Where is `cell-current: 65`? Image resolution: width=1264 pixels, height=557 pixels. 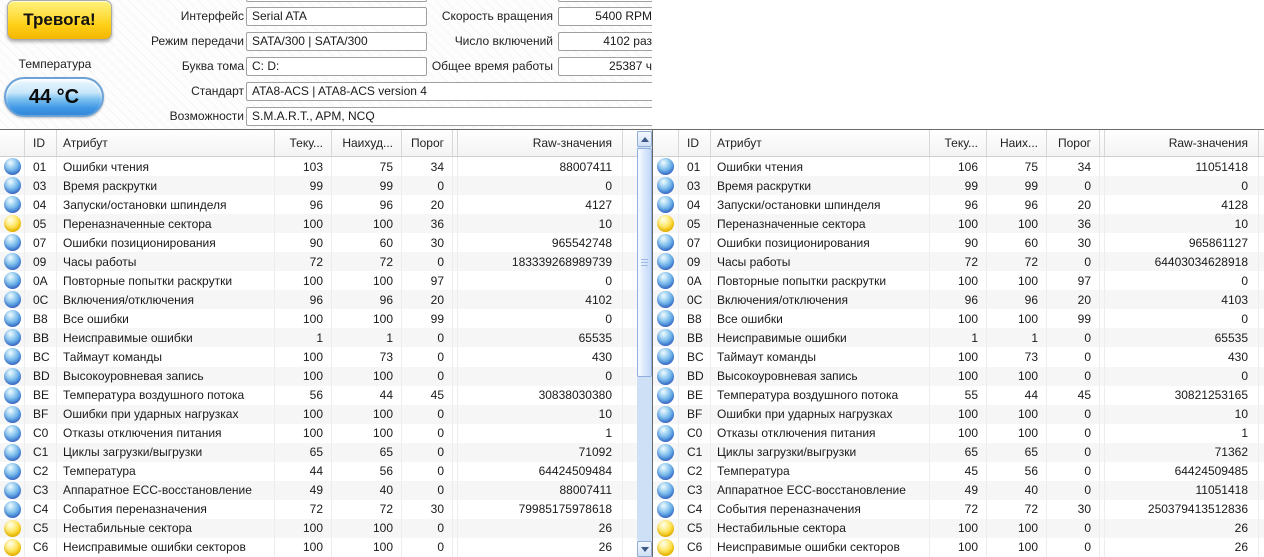
cell-current: 65 is located at coordinates (958, 452).